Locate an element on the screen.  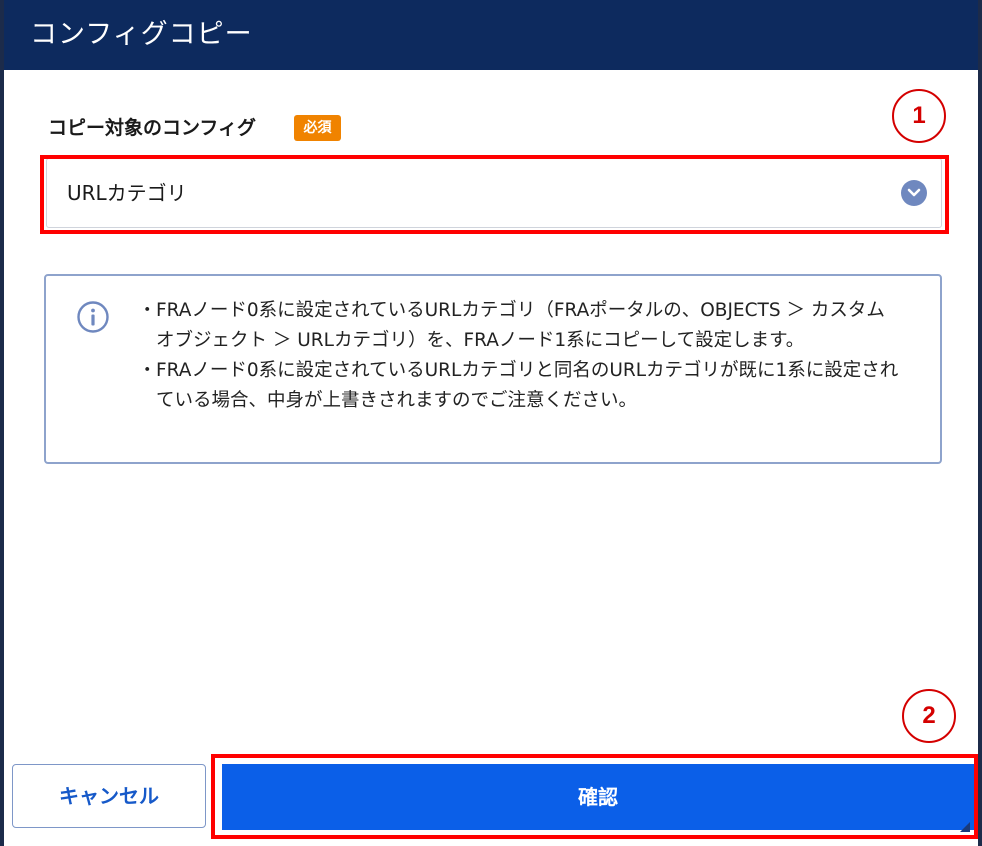
config-select: URLカテゴリ is located at coordinates (494, 193).